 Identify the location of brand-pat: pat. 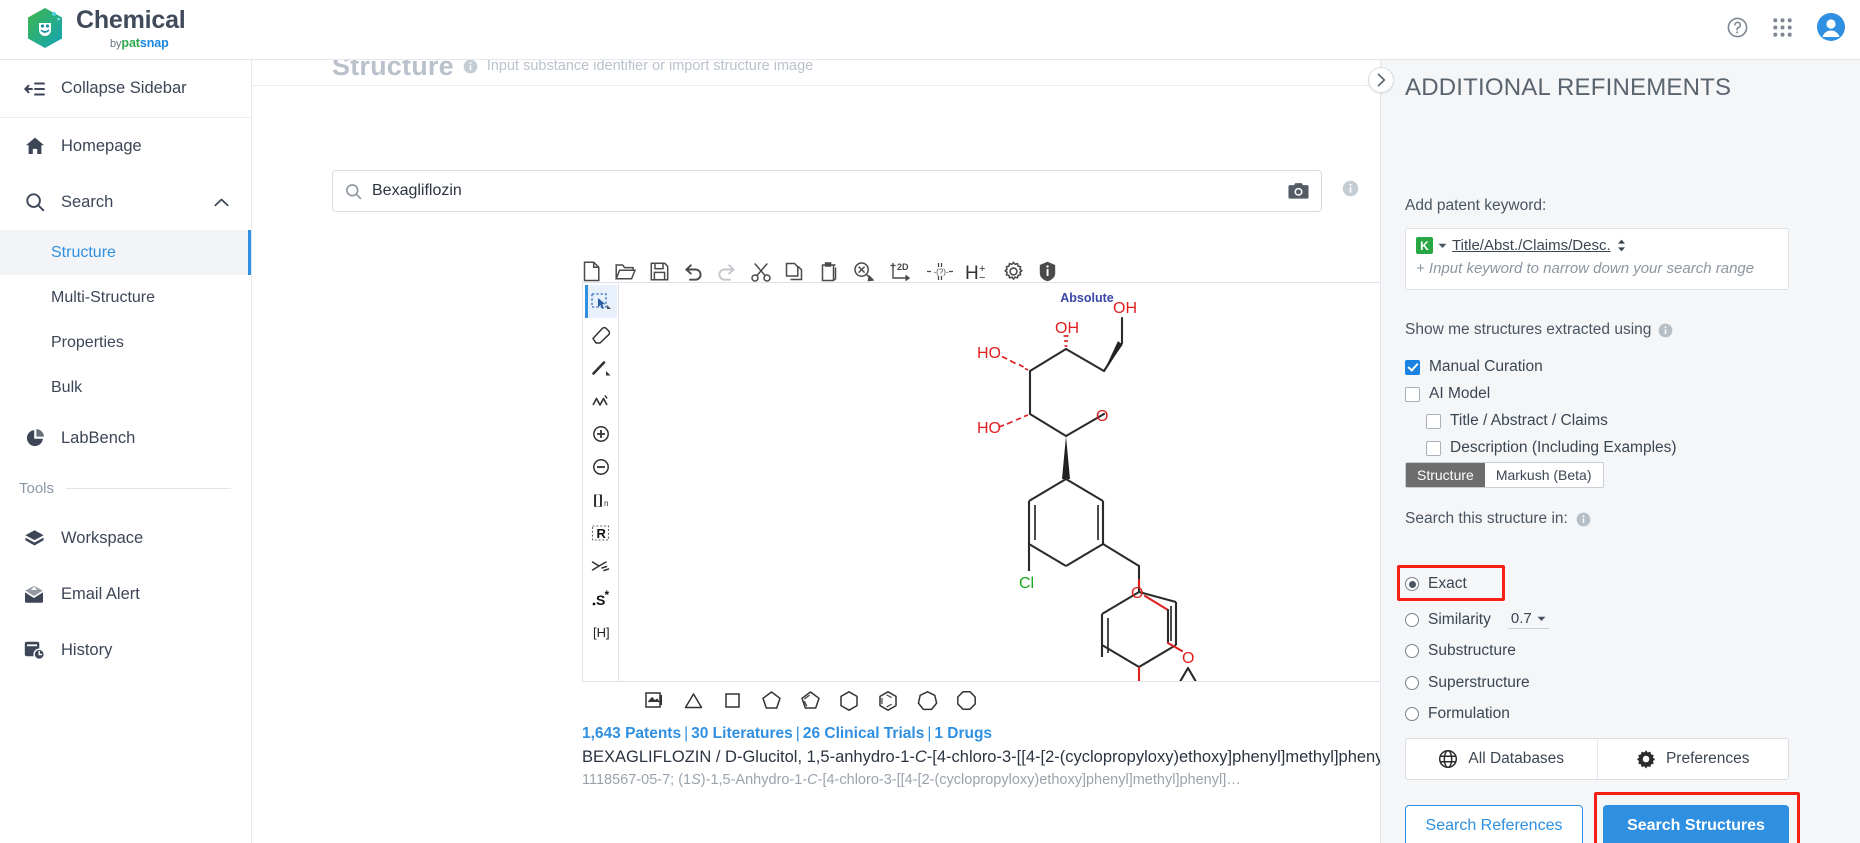
(130, 43).